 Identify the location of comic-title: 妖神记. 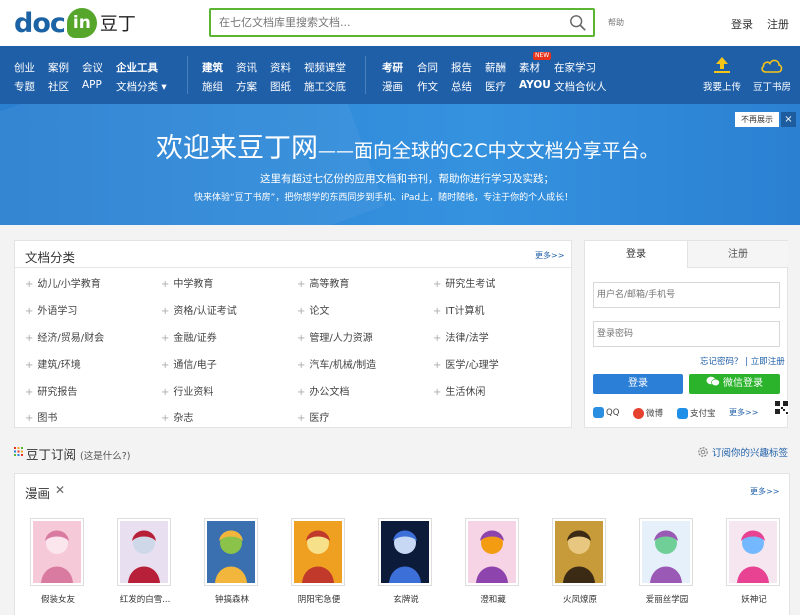
(754, 599).